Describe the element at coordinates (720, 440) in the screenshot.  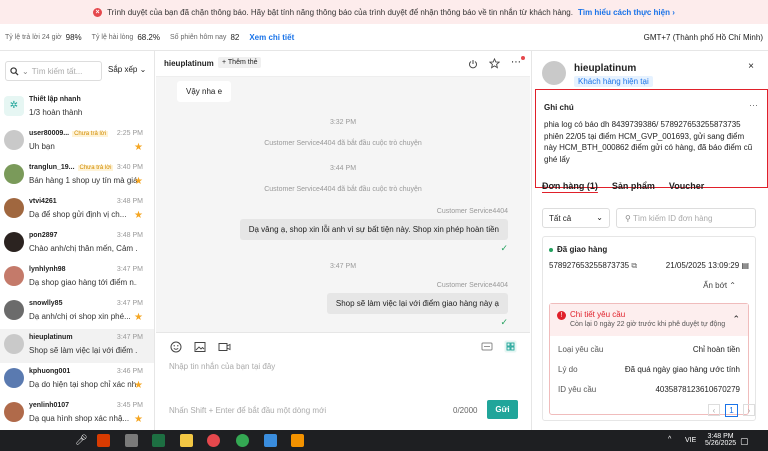
I see `clock: 3:48 PM 5/26/2025` at that location.